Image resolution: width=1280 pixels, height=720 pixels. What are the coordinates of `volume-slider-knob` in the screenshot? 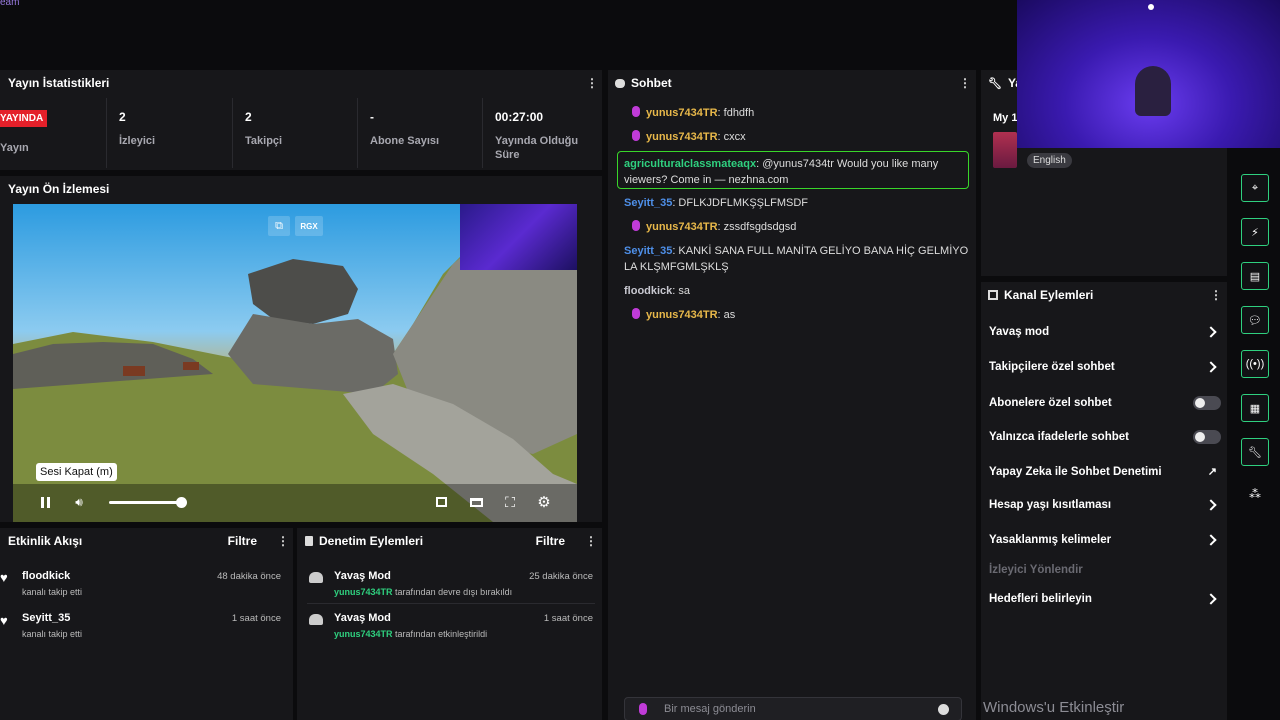 It's located at (181, 502).